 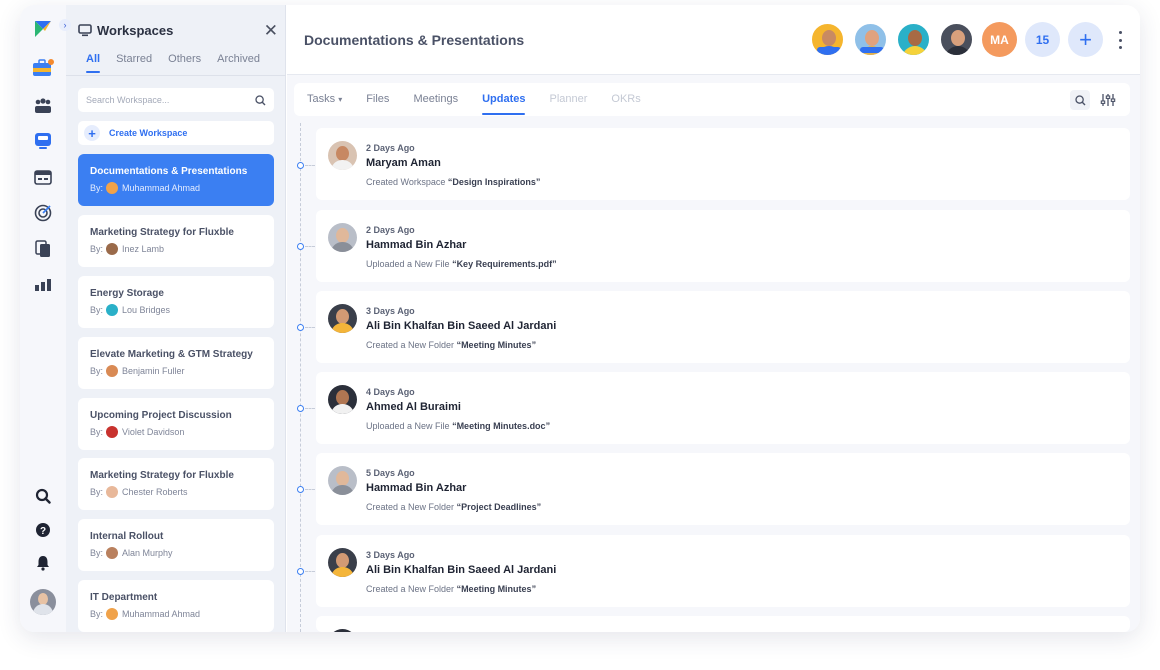 What do you see at coordinates (143, 249) in the screenshot?
I see `workspace-owner: Inez Lamb` at bounding box center [143, 249].